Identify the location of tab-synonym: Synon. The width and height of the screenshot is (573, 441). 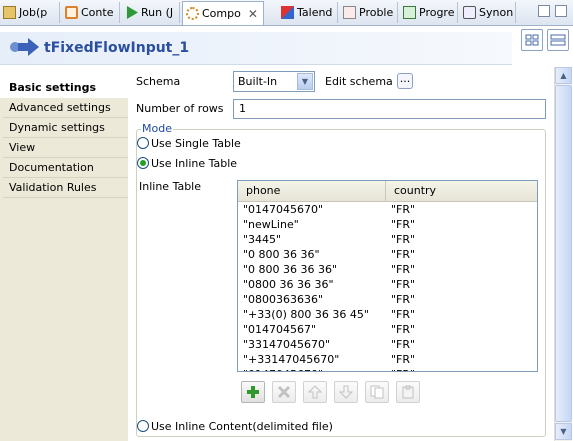
(488, 12).